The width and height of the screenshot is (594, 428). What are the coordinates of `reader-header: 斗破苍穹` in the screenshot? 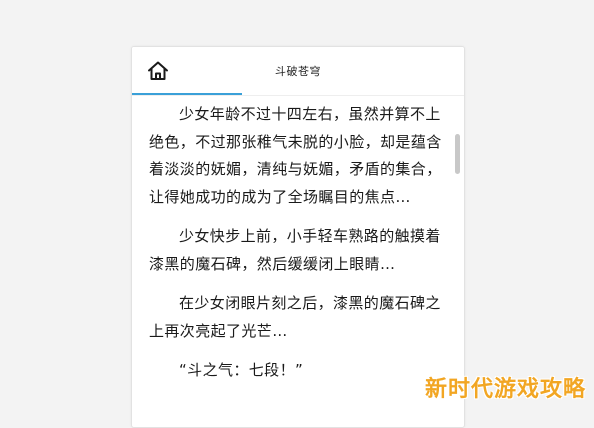 It's located at (298, 71).